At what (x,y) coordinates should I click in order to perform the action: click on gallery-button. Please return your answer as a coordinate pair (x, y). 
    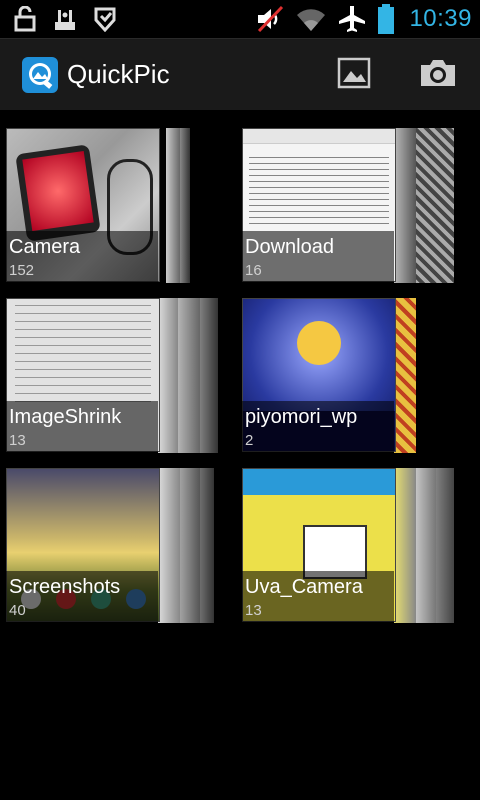
    Looking at the image, I should click on (354, 75).